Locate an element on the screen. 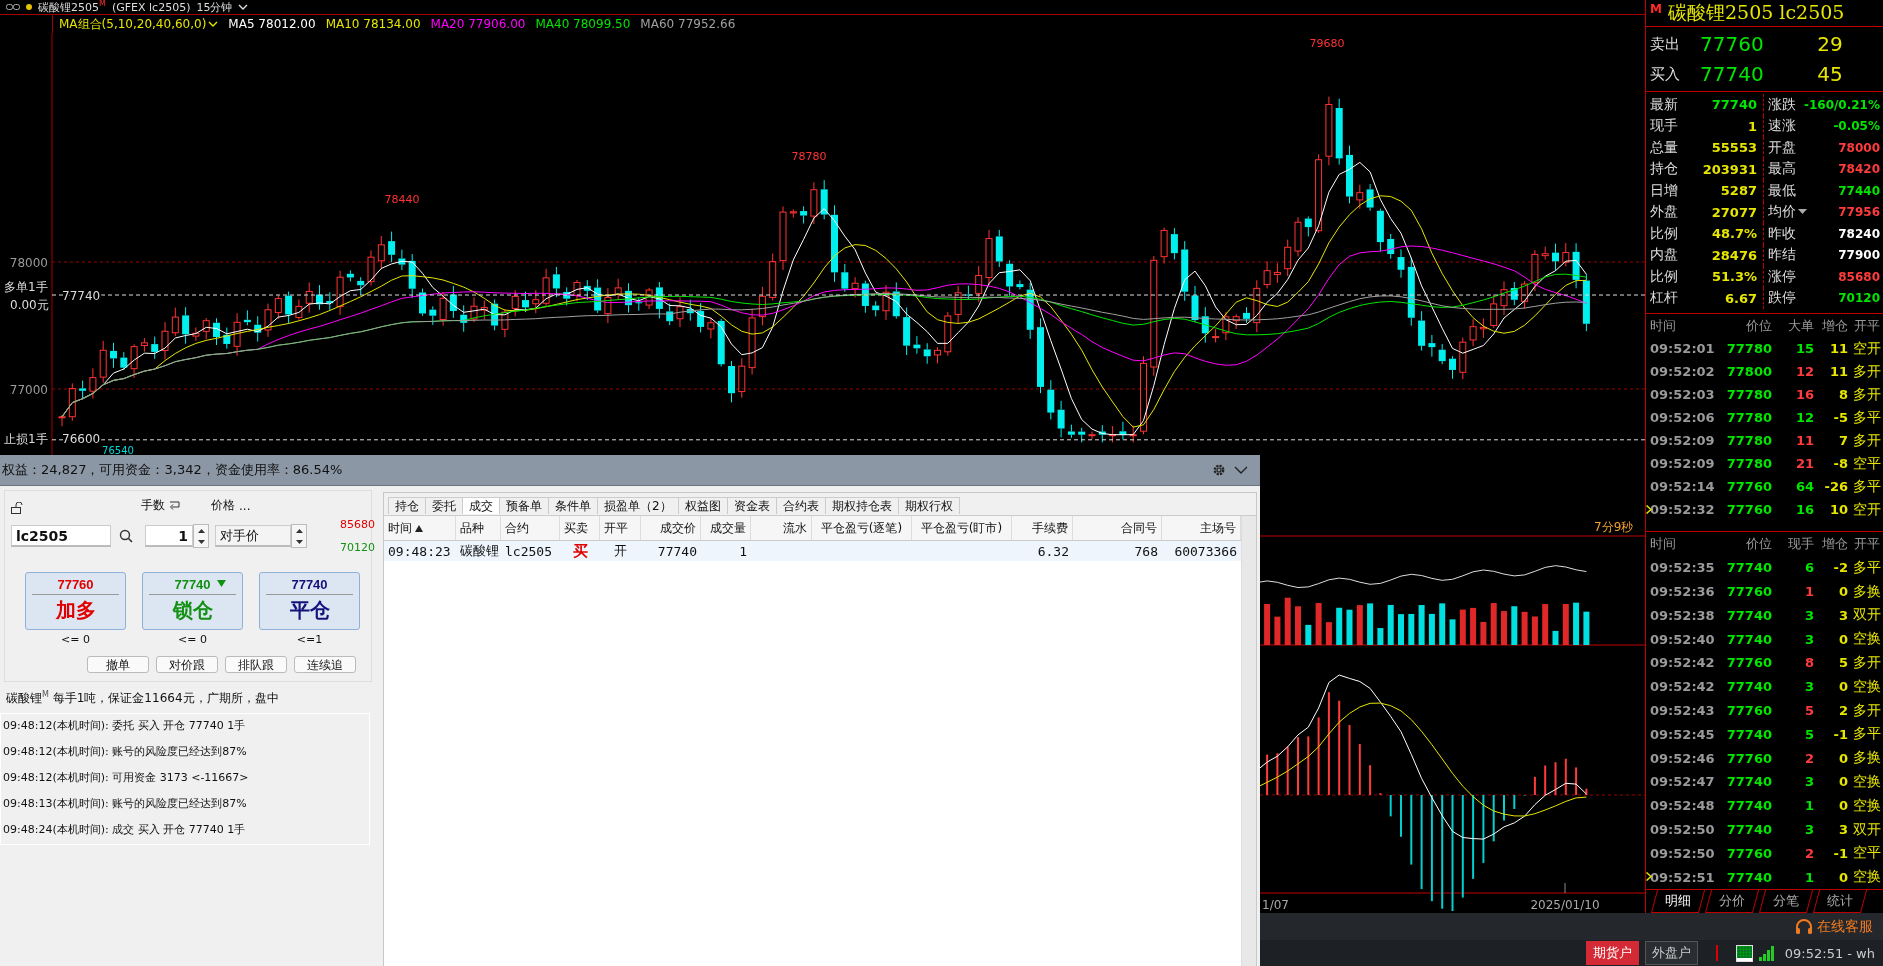  column-header: 平仓盈亏(盯市) is located at coordinates (961, 528).